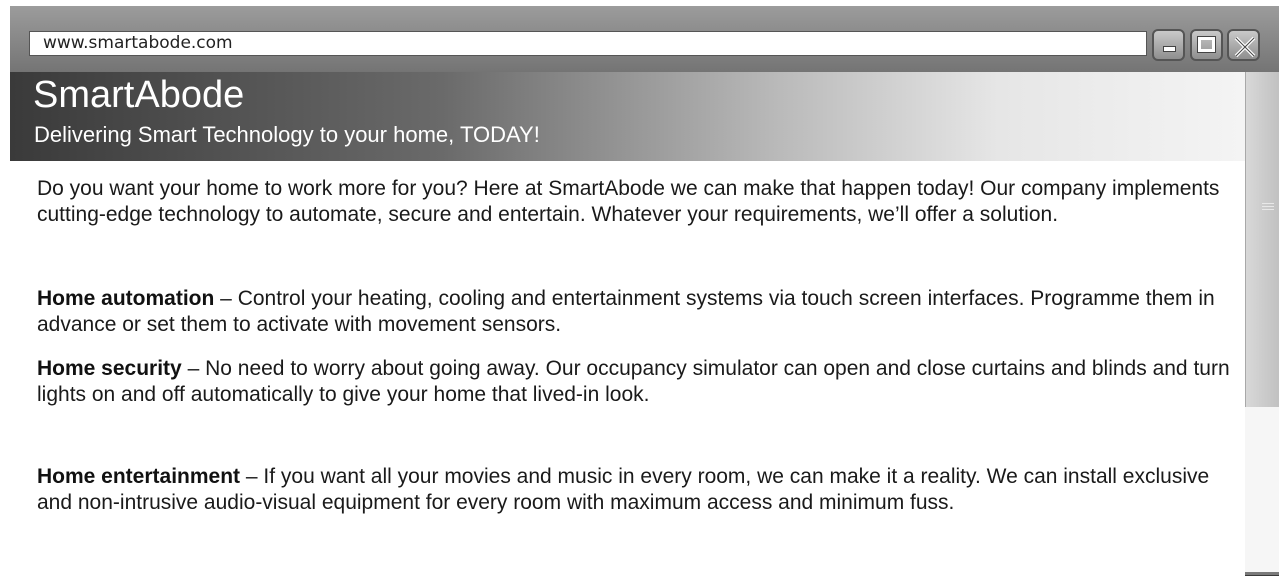  What do you see at coordinates (139, 476) in the screenshot?
I see `section-heading: Home entertainment` at bounding box center [139, 476].